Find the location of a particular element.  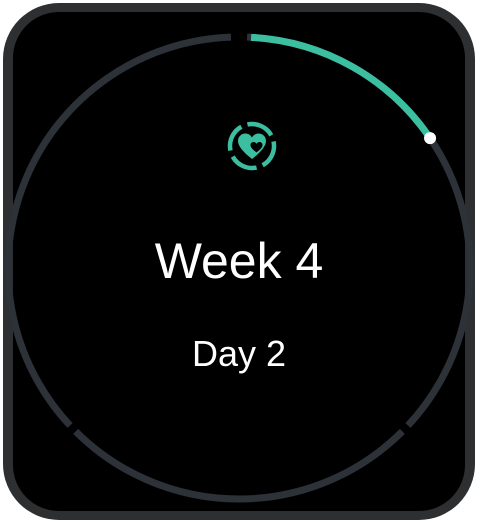

ring-track-segment is located at coordinates (239, 465).